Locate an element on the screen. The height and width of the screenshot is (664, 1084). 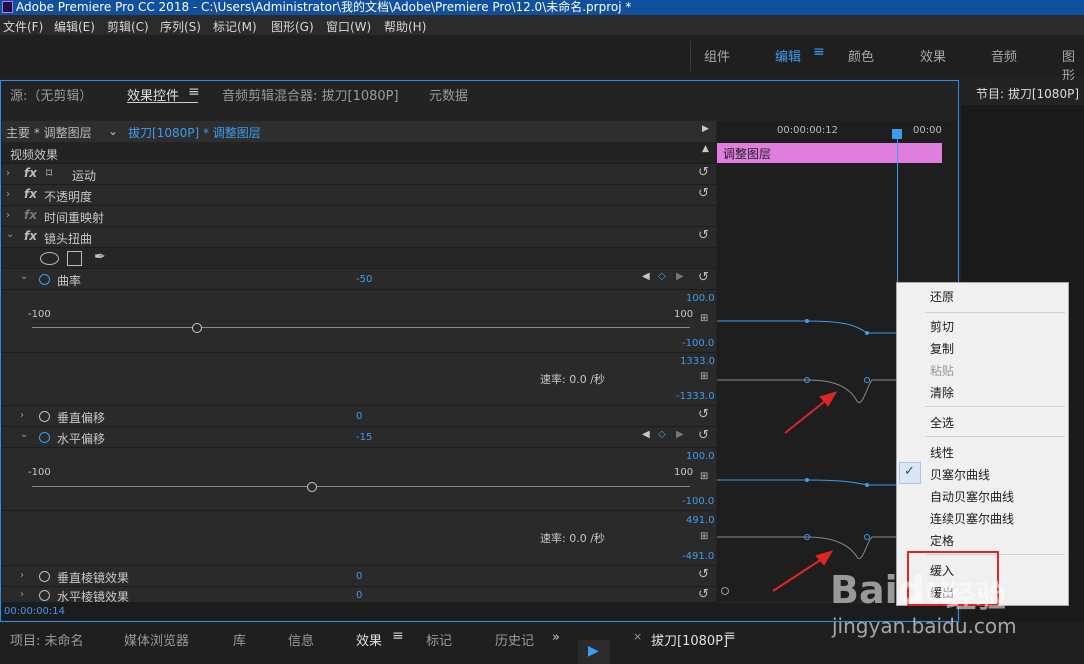
horizontal-prism-value: 0 is located at coordinates (359, 595).